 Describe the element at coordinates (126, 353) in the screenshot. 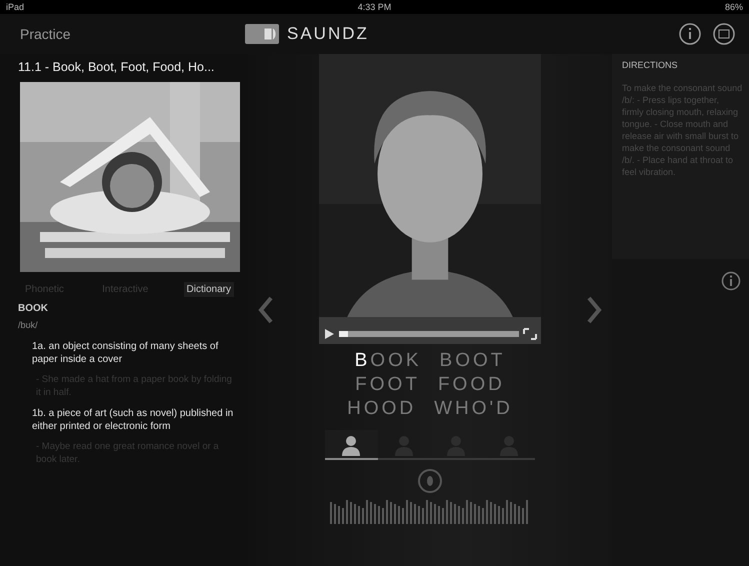

I see `definition-text: 1a. an object consisting of many sheets of paper inside a cover` at that location.